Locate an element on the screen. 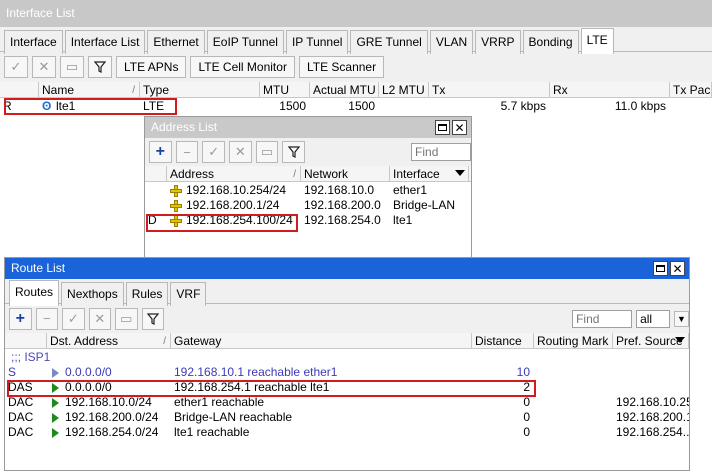  route-find-input is located at coordinates (602, 318).